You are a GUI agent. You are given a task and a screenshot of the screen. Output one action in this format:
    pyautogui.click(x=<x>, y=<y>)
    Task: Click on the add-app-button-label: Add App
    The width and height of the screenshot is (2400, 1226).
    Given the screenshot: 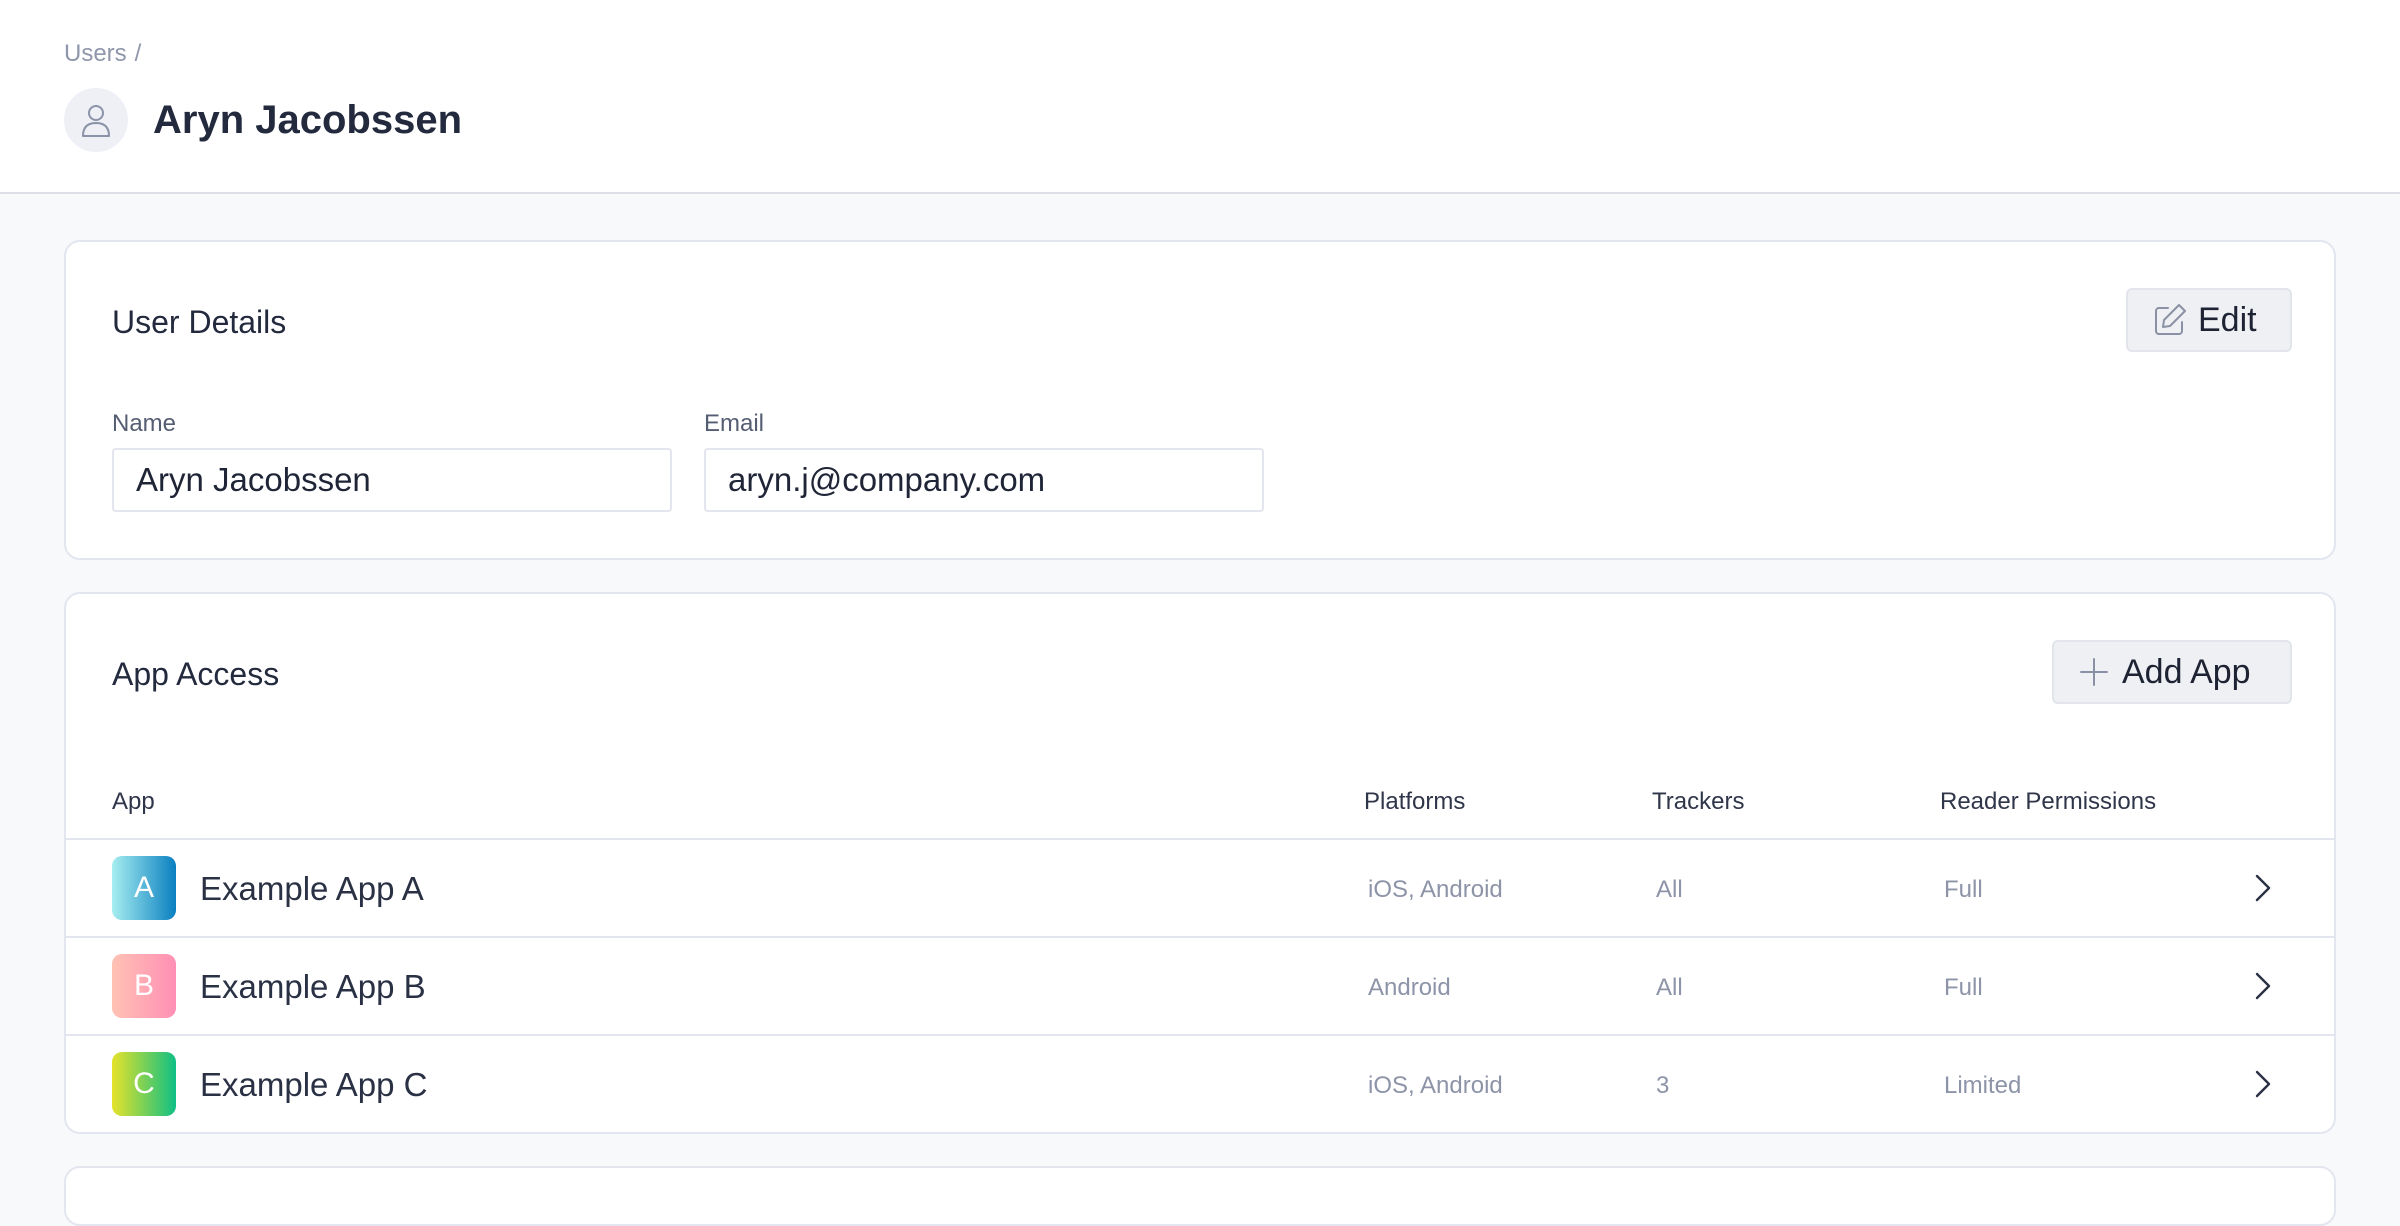 What is the action you would take?
    pyautogui.click(x=2186, y=671)
    